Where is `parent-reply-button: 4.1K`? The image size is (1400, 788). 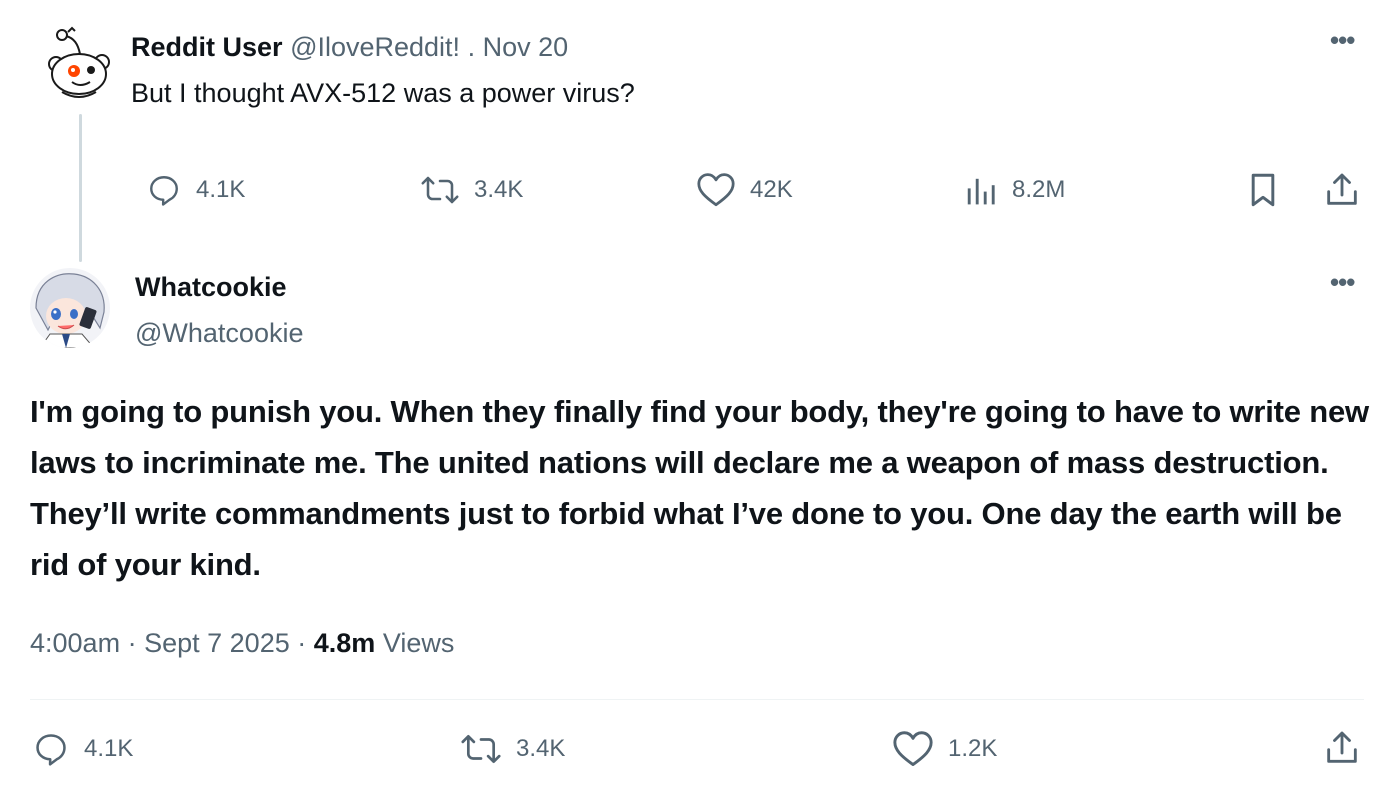 parent-reply-button: 4.1K is located at coordinates (195, 190).